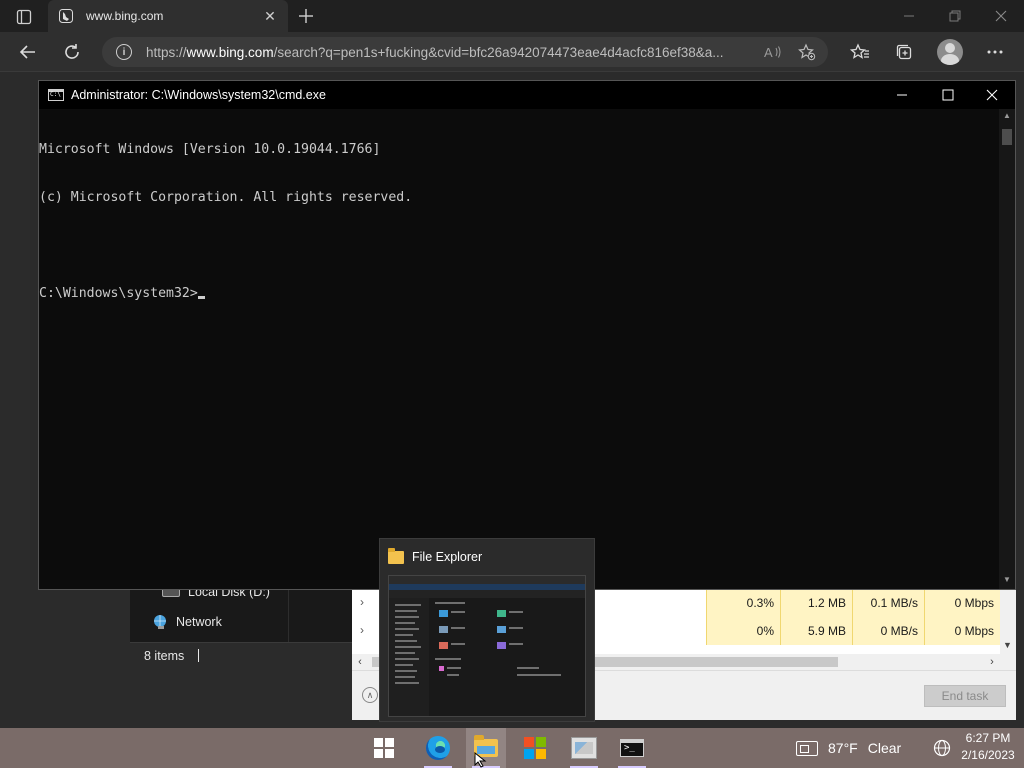  I want to click on start-button, so click(384, 748).